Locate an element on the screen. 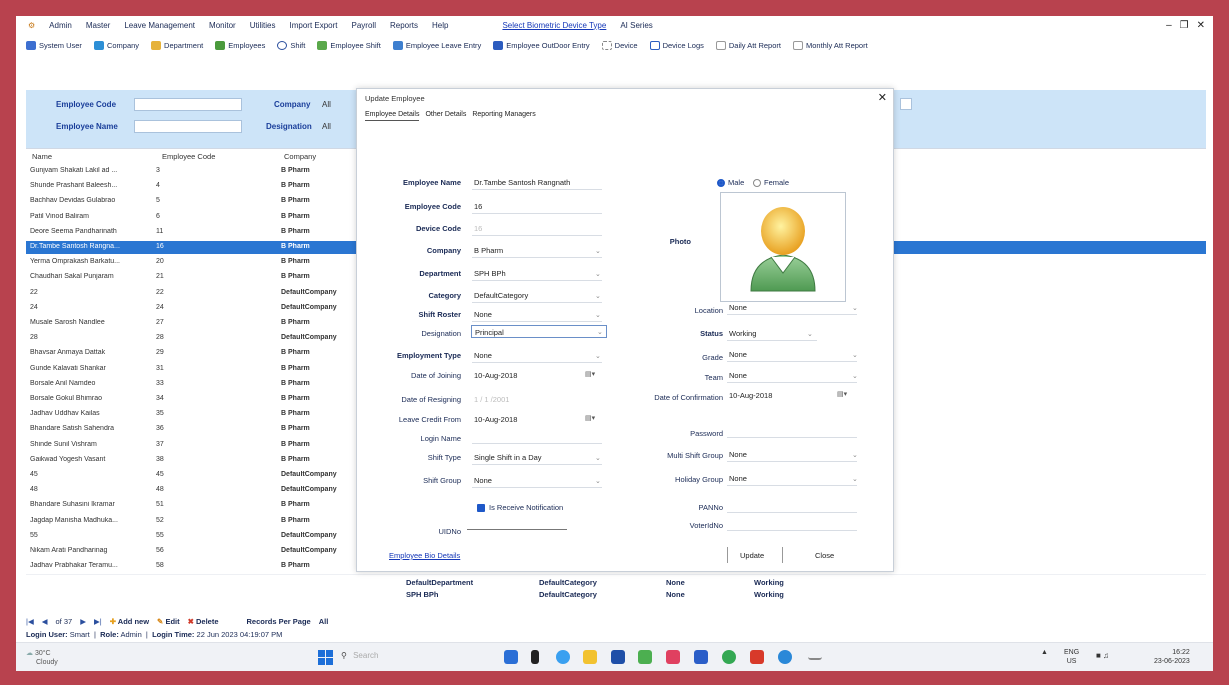 The image size is (1229, 685). add-new-button: ✚ Add new is located at coordinates (129, 621).